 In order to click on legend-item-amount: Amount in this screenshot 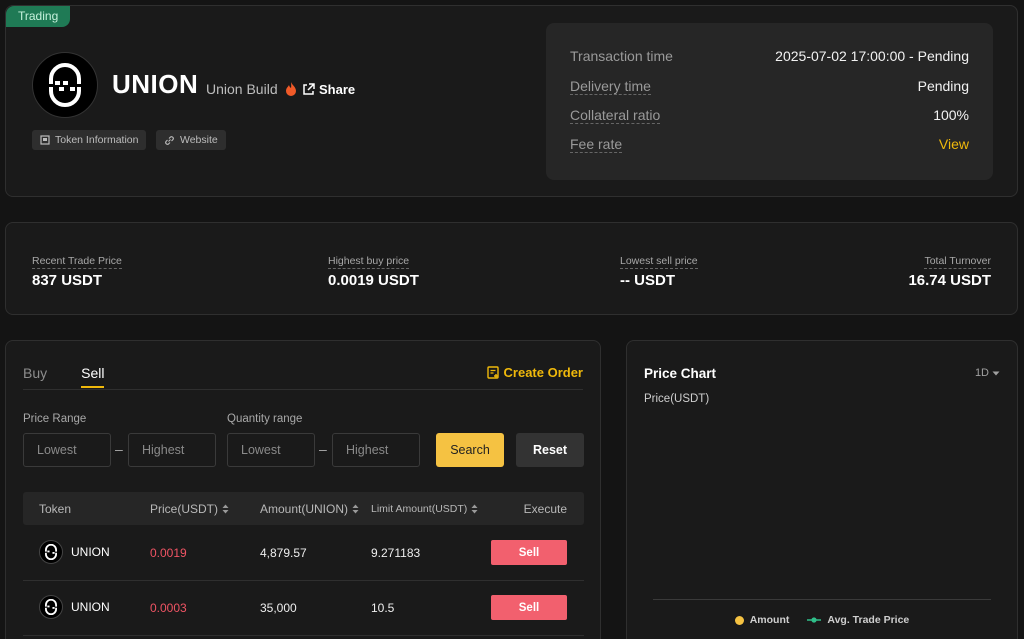, I will do `click(762, 620)`.